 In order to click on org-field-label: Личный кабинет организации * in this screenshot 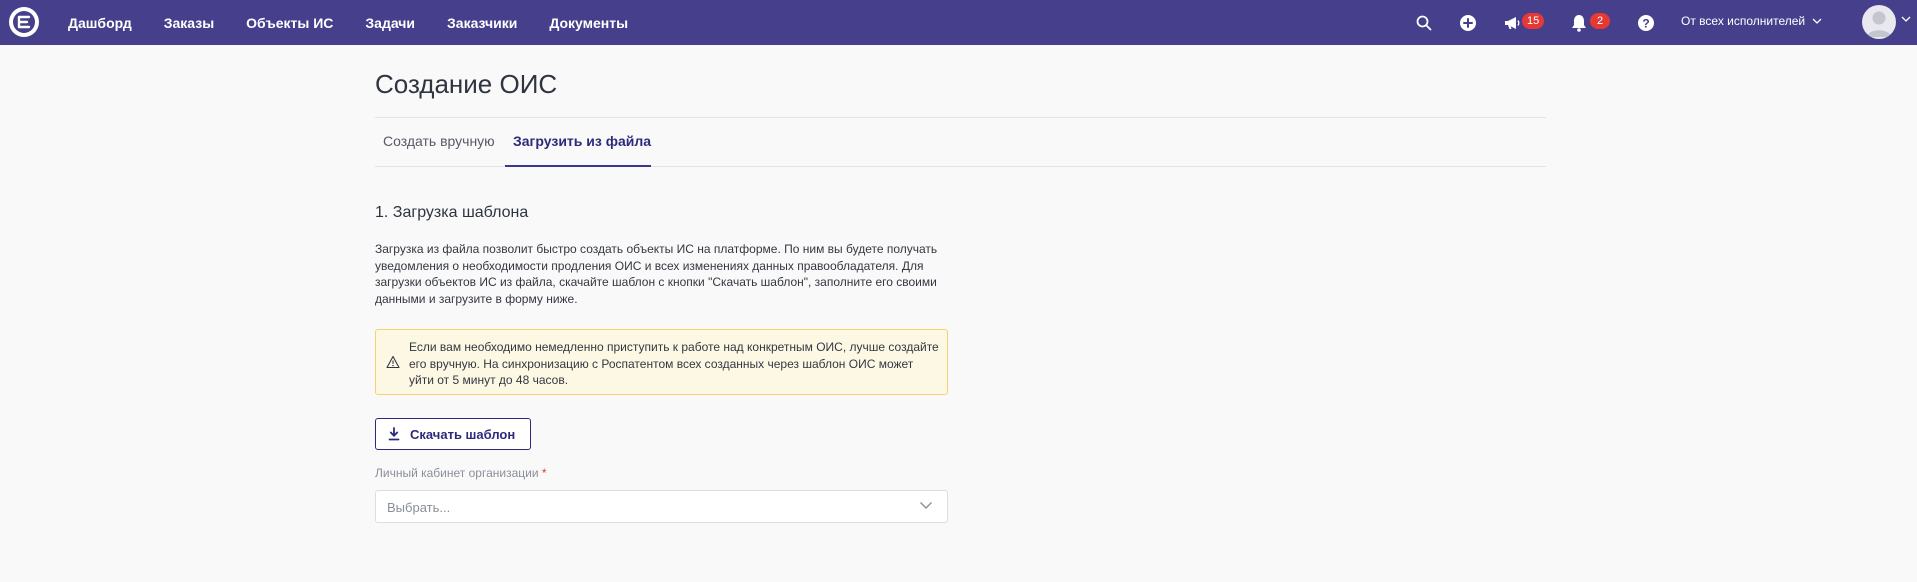, I will do `click(461, 473)`.